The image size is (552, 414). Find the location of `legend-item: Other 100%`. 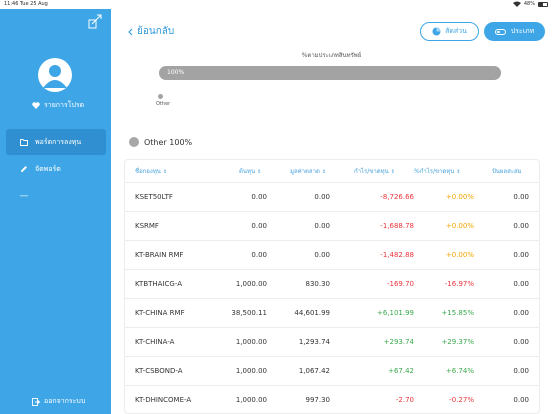

legend-item: Other 100% is located at coordinates (160, 142).